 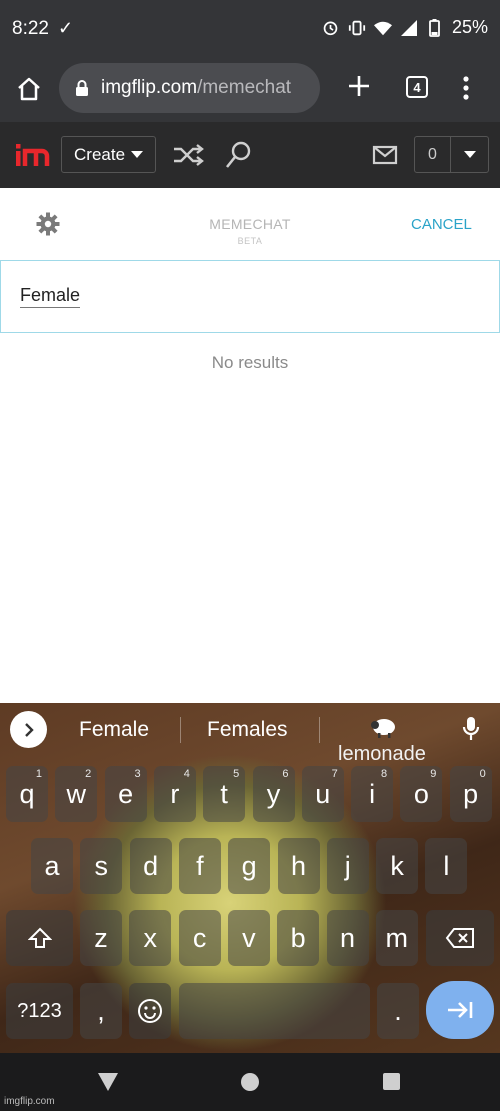 I want to click on kebab-menu-icon, so click(x=466, y=88).